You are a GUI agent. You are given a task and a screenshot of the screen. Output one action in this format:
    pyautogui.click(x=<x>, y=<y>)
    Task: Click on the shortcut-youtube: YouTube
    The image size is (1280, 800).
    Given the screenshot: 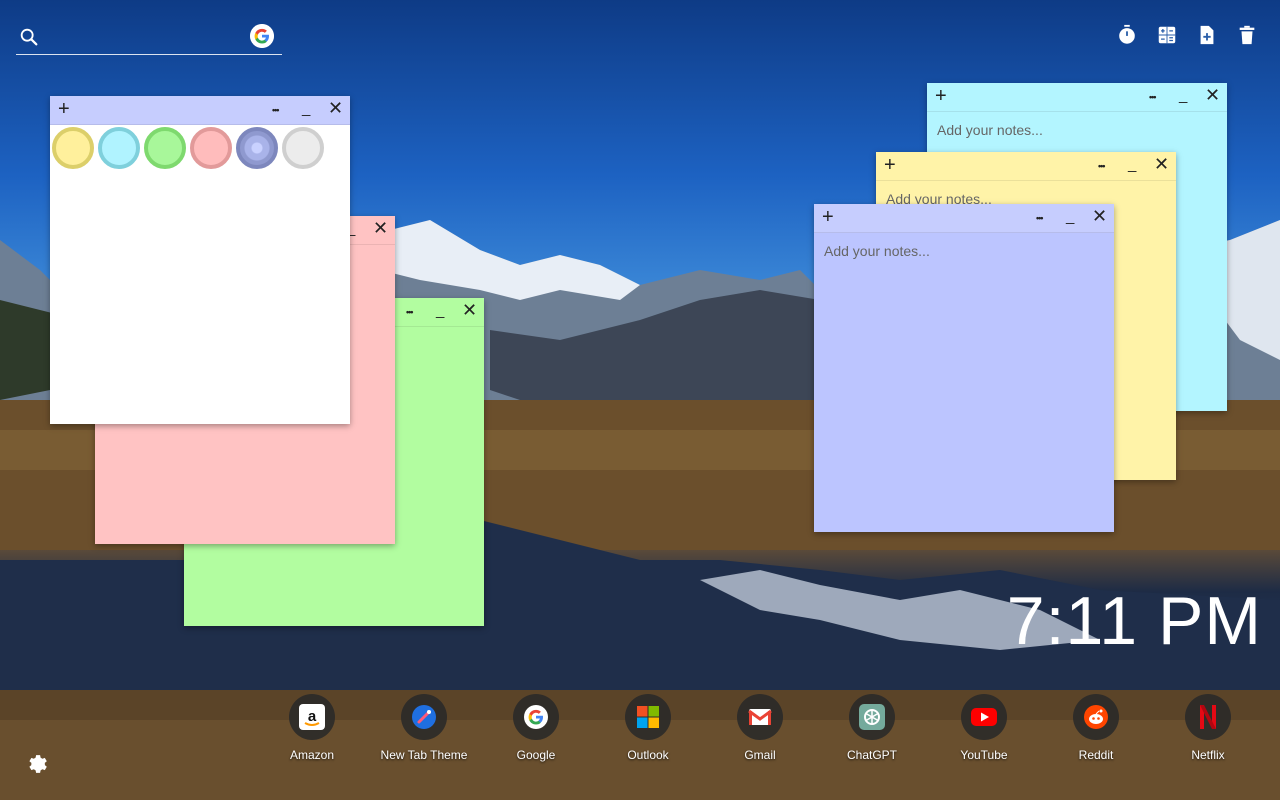 What is the action you would take?
    pyautogui.click(x=984, y=728)
    